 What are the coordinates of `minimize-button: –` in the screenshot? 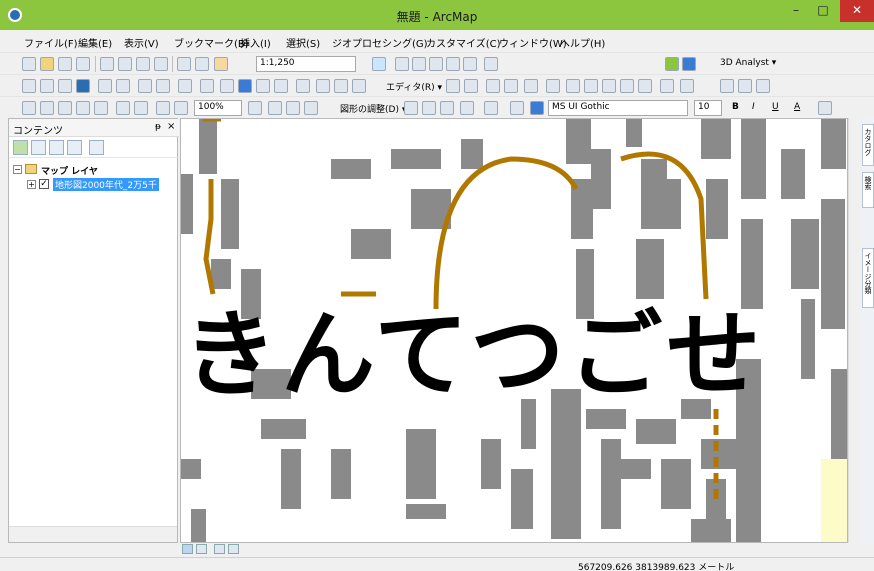 It's located at (796, 11).